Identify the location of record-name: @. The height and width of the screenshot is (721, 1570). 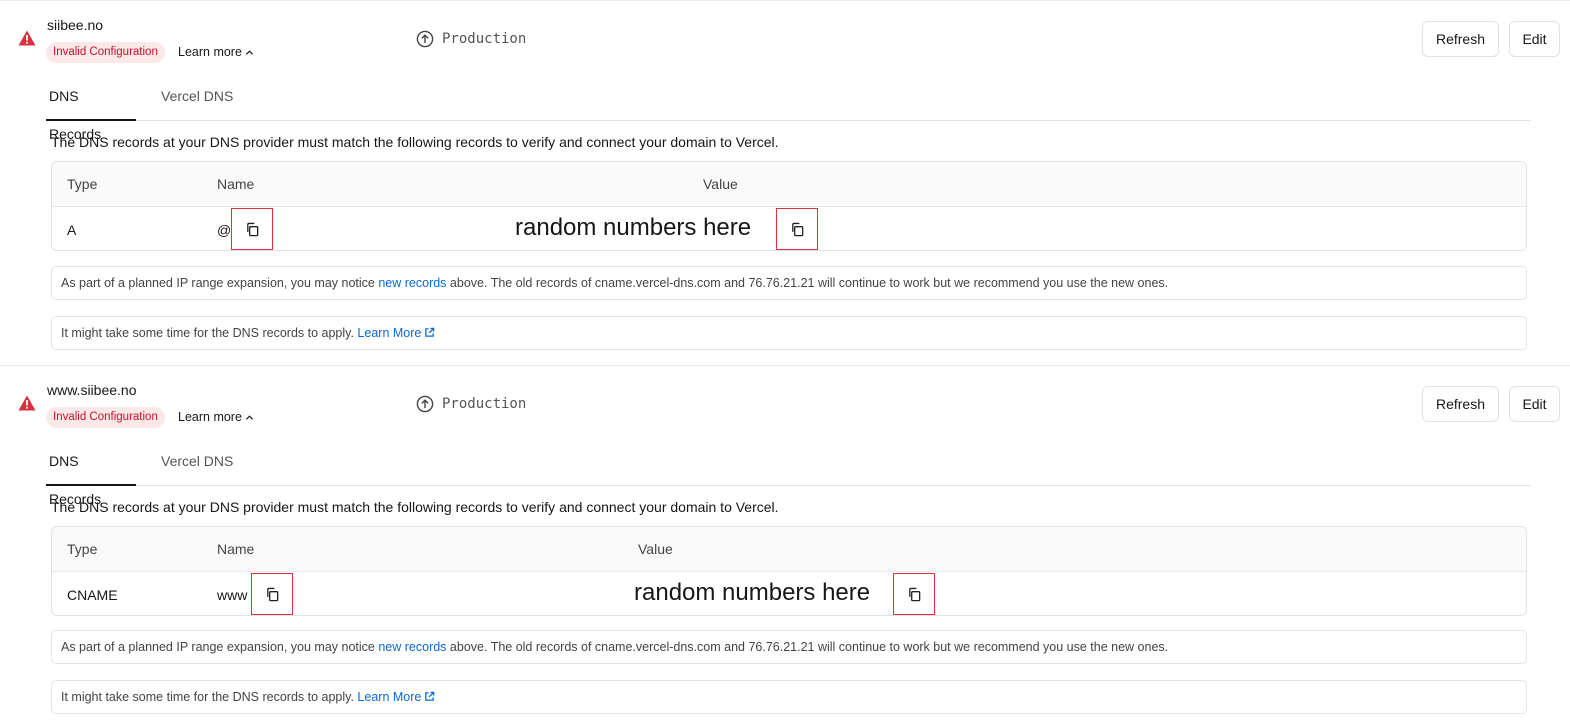
(224, 230).